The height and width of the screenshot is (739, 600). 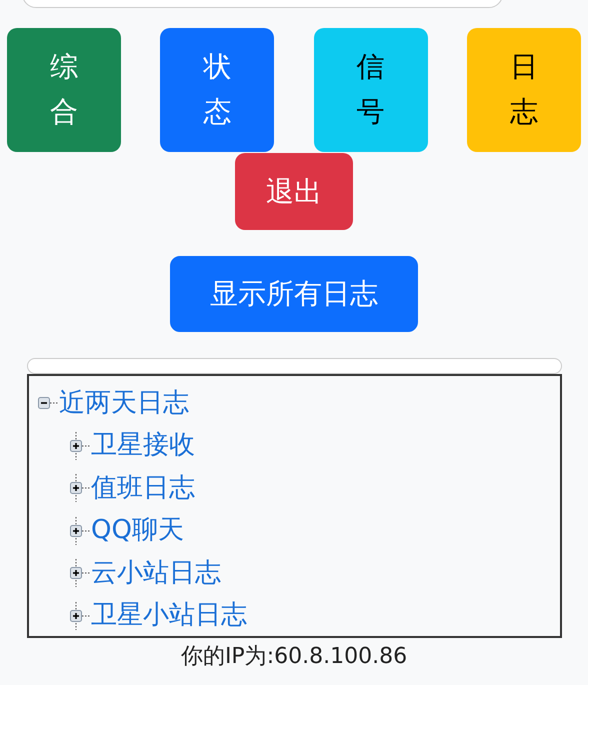 I want to click on tree-item: 值班日志, so click(x=143, y=488).